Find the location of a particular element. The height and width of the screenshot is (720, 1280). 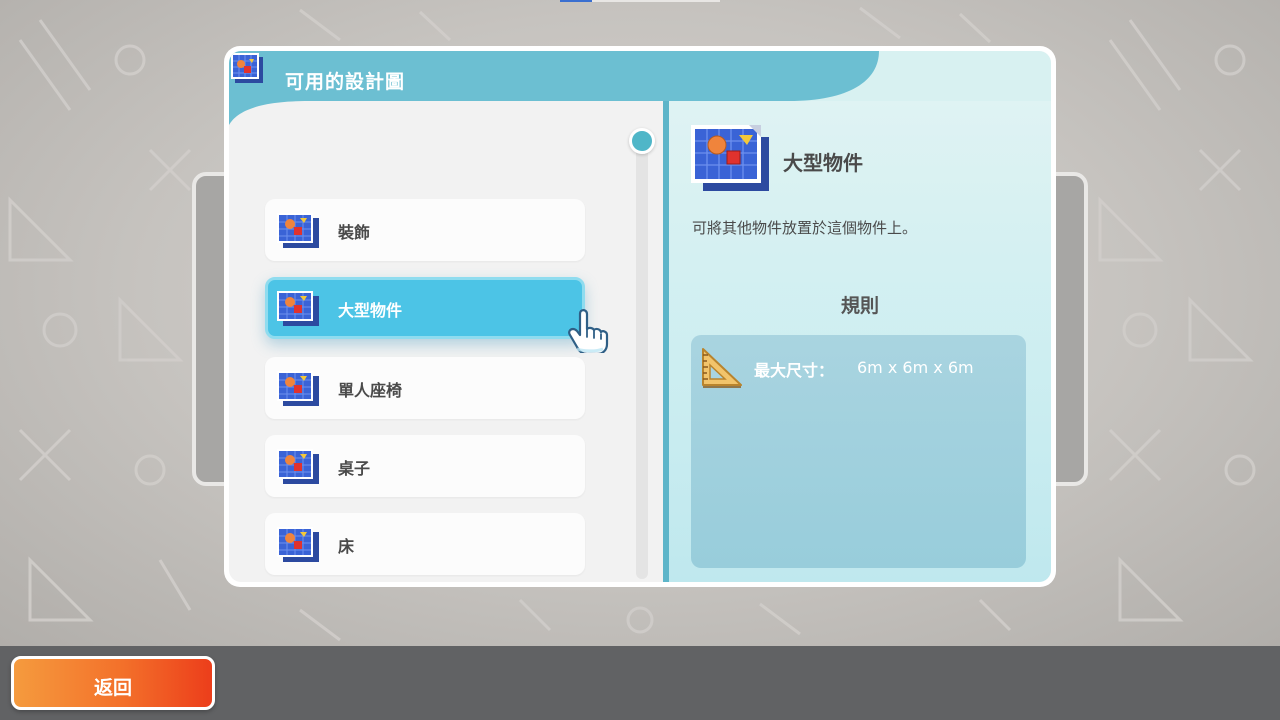

detail-title: 大型物件 is located at coordinates (823, 163).